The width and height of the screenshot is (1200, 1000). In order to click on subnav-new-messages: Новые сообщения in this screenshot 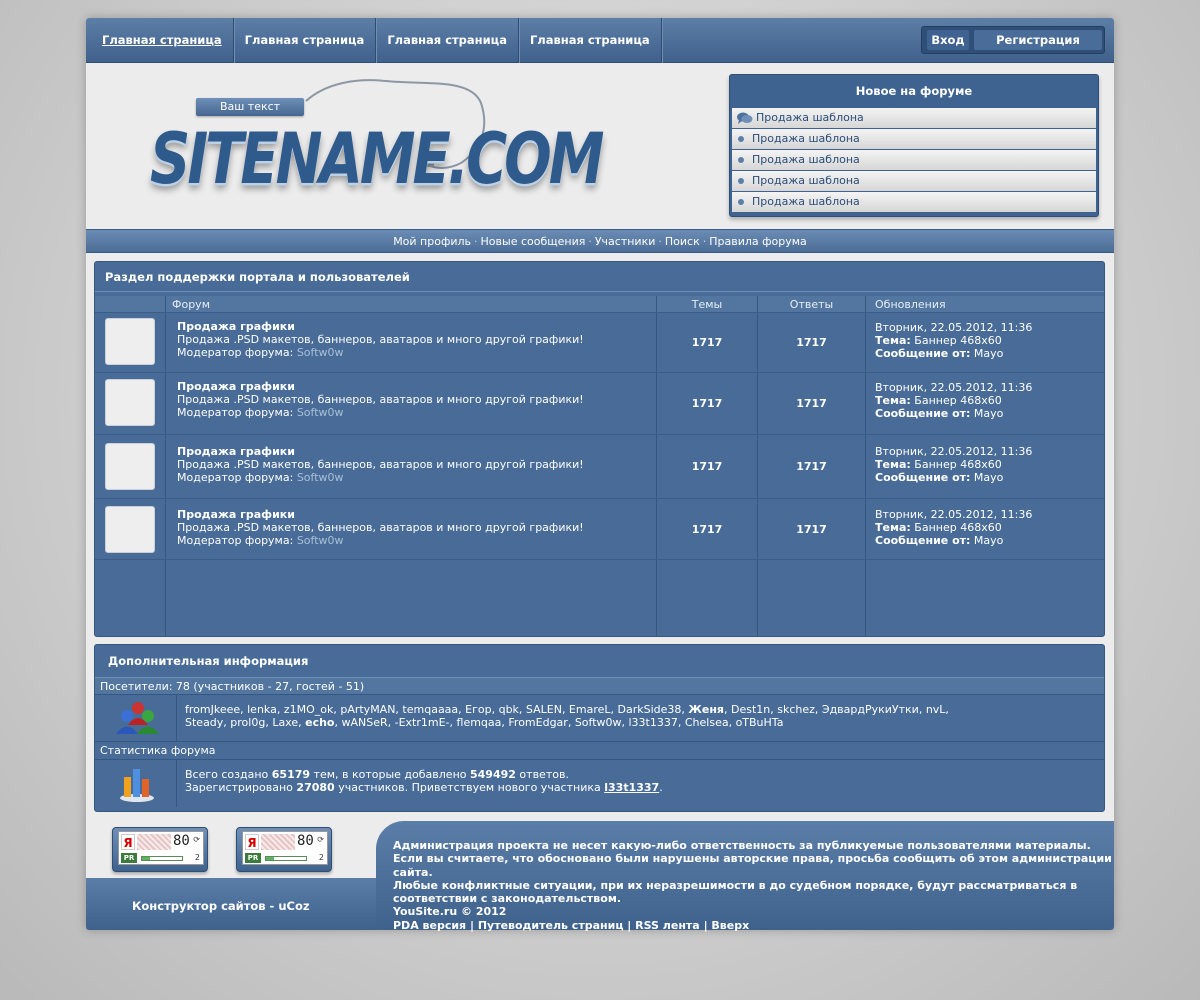, I will do `click(533, 241)`.